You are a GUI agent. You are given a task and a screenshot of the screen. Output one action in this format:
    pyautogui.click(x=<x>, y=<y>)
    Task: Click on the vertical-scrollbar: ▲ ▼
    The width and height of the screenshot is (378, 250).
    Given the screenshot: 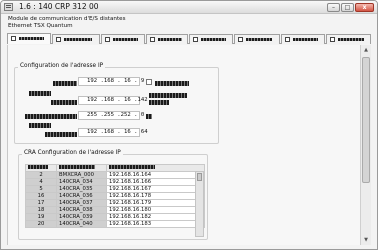 What is the action you would take?
    pyautogui.click(x=365, y=145)
    